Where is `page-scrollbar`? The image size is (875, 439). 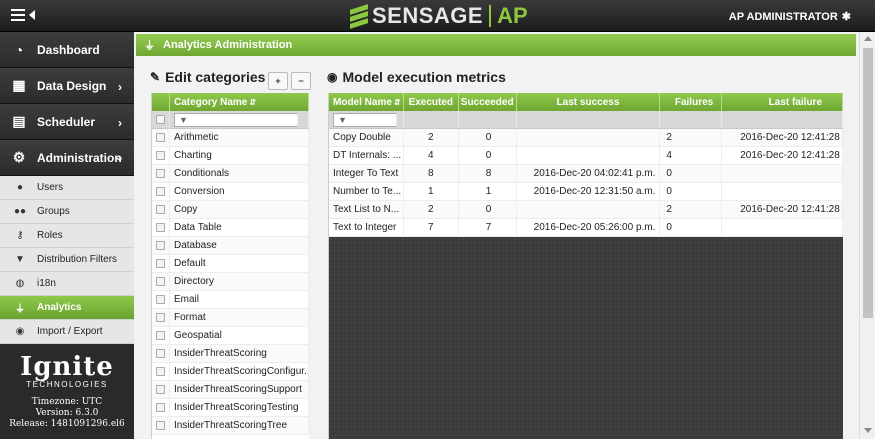 page-scrollbar is located at coordinates (867, 235).